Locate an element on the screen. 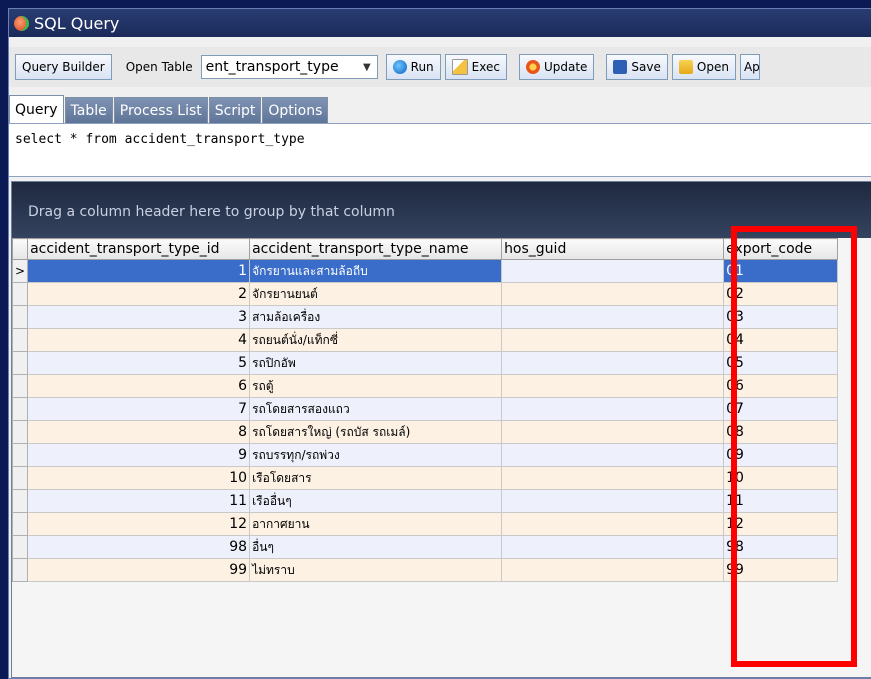 The height and width of the screenshot is (679, 871). cell-name: รถปิกอัพ is located at coordinates (376, 363).